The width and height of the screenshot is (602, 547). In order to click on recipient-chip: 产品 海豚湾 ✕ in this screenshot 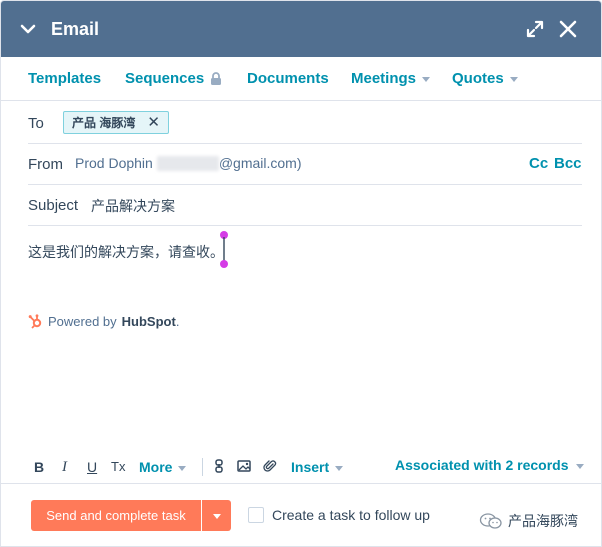, I will do `click(116, 122)`.